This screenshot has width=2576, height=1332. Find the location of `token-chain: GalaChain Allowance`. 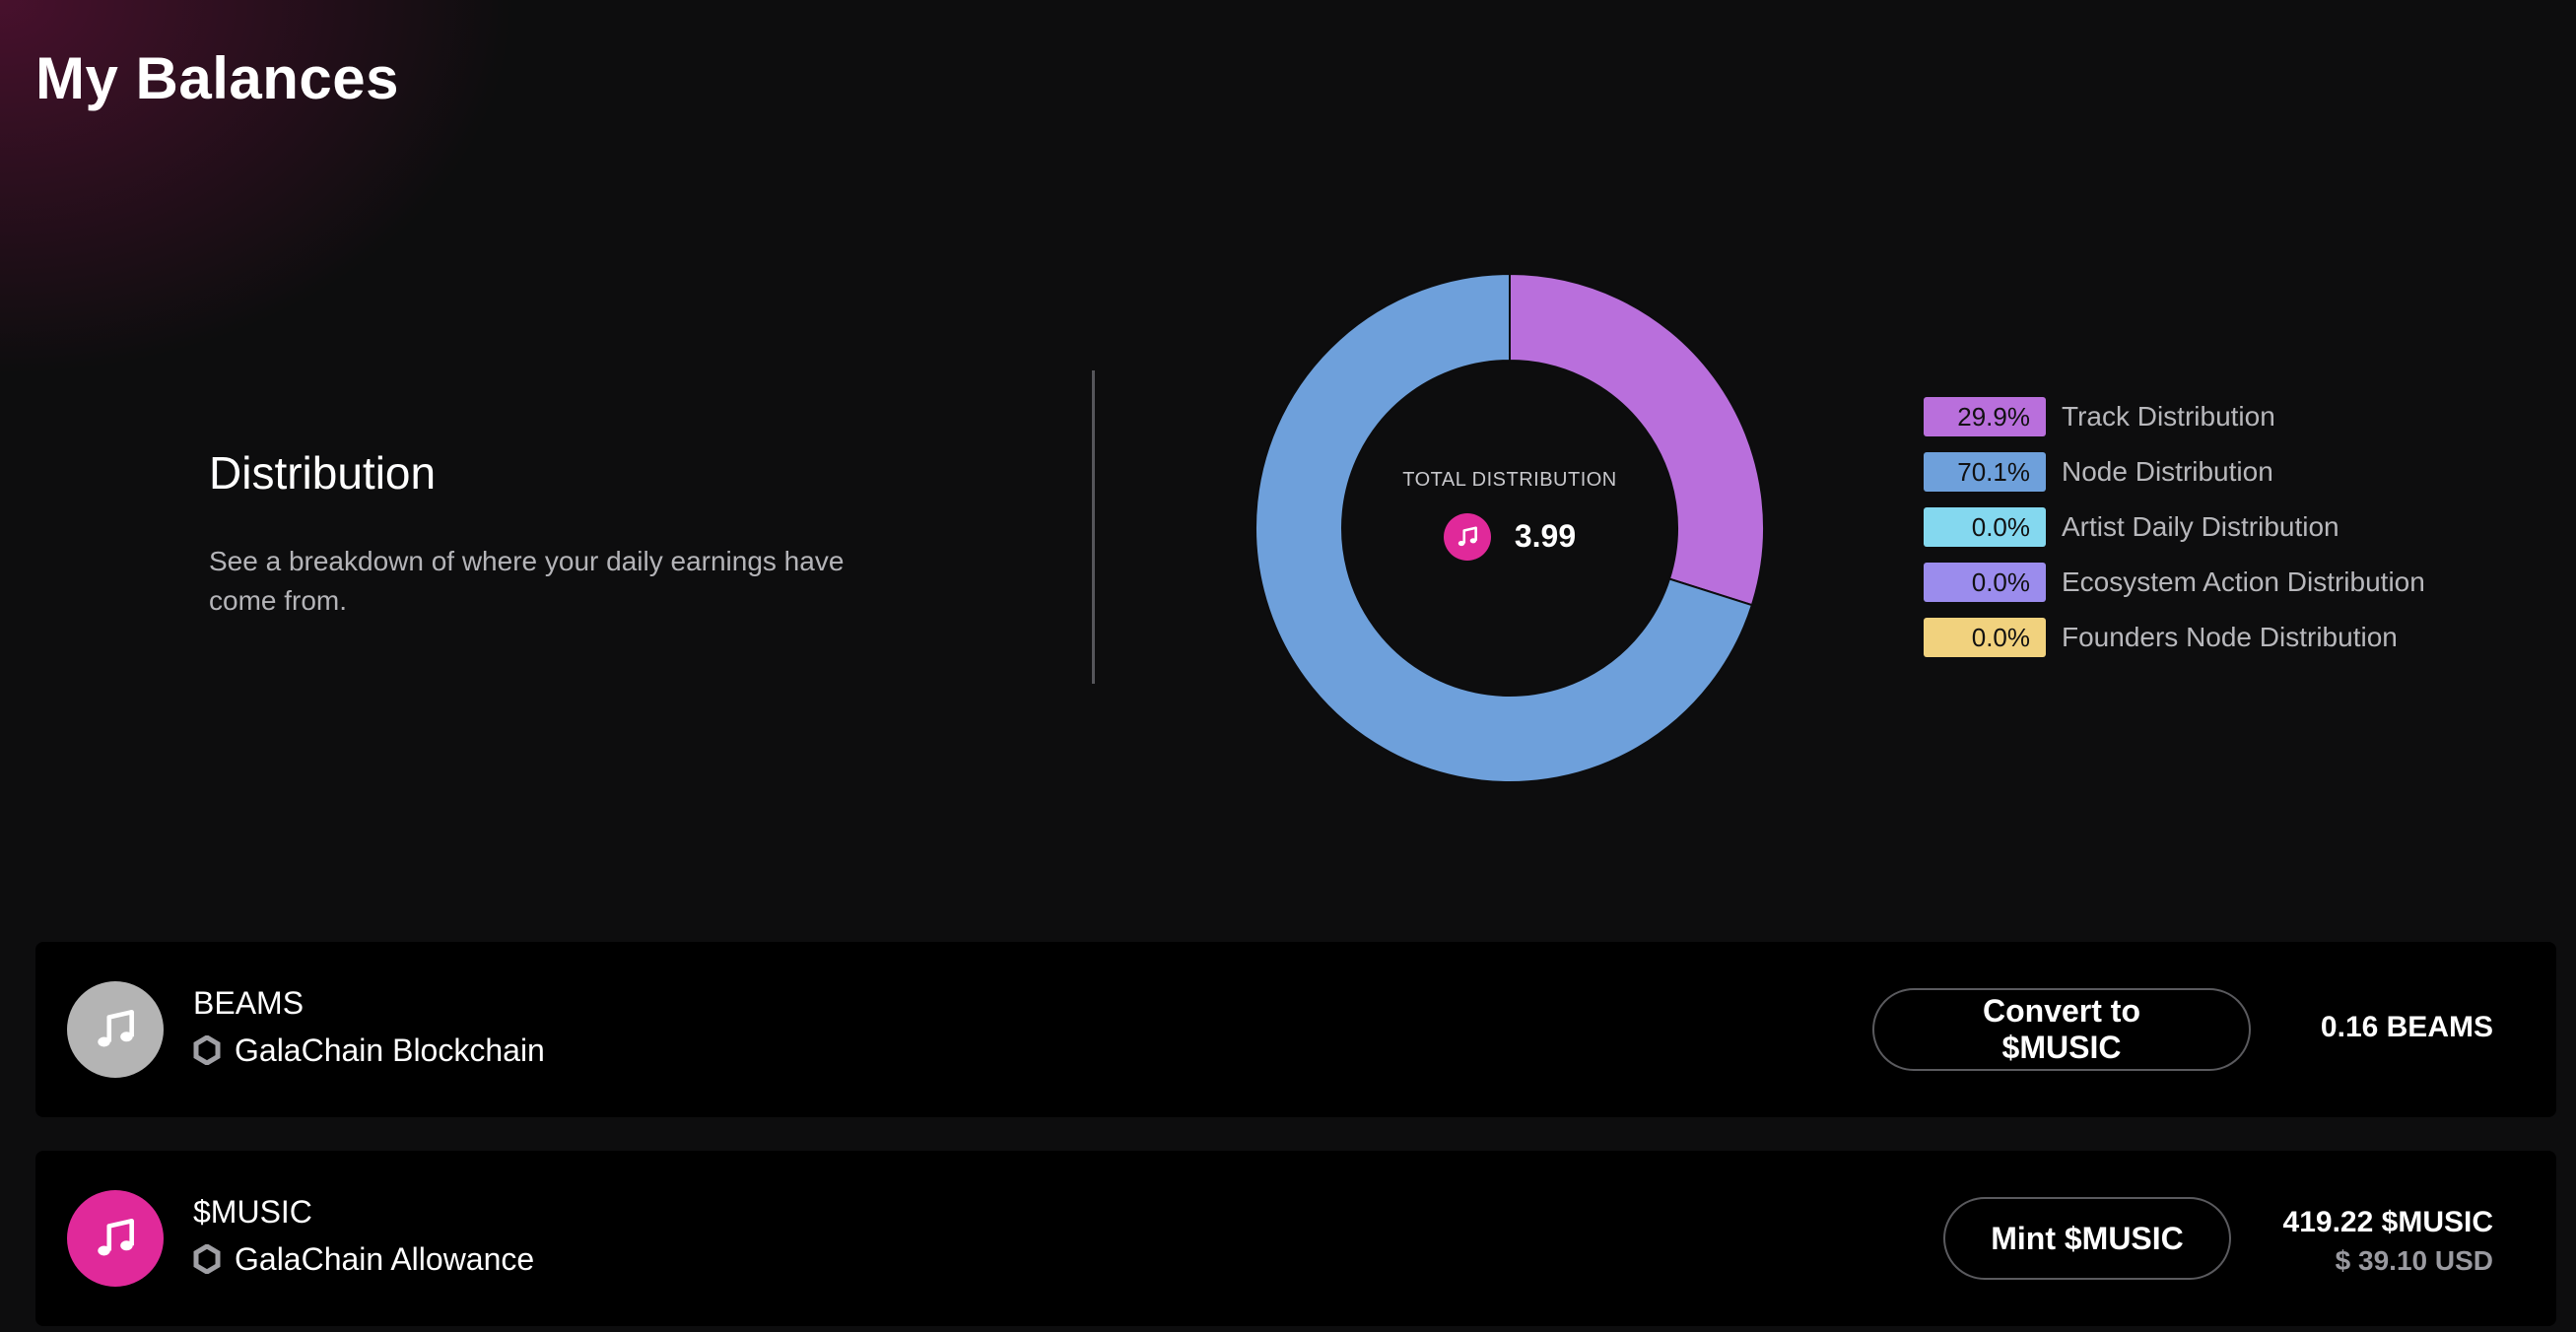

token-chain: GalaChain Allowance is located at coordinates (363, 1259).